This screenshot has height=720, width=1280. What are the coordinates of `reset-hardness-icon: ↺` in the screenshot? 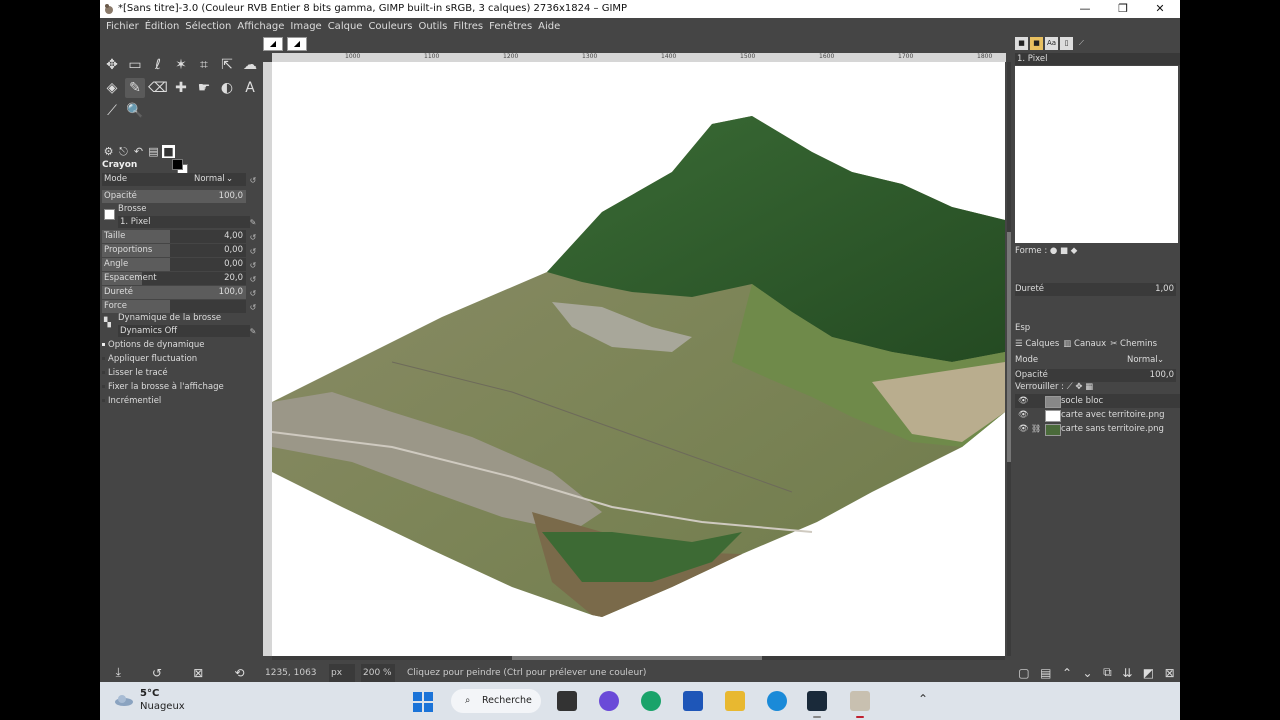 It's located at (253, 292).